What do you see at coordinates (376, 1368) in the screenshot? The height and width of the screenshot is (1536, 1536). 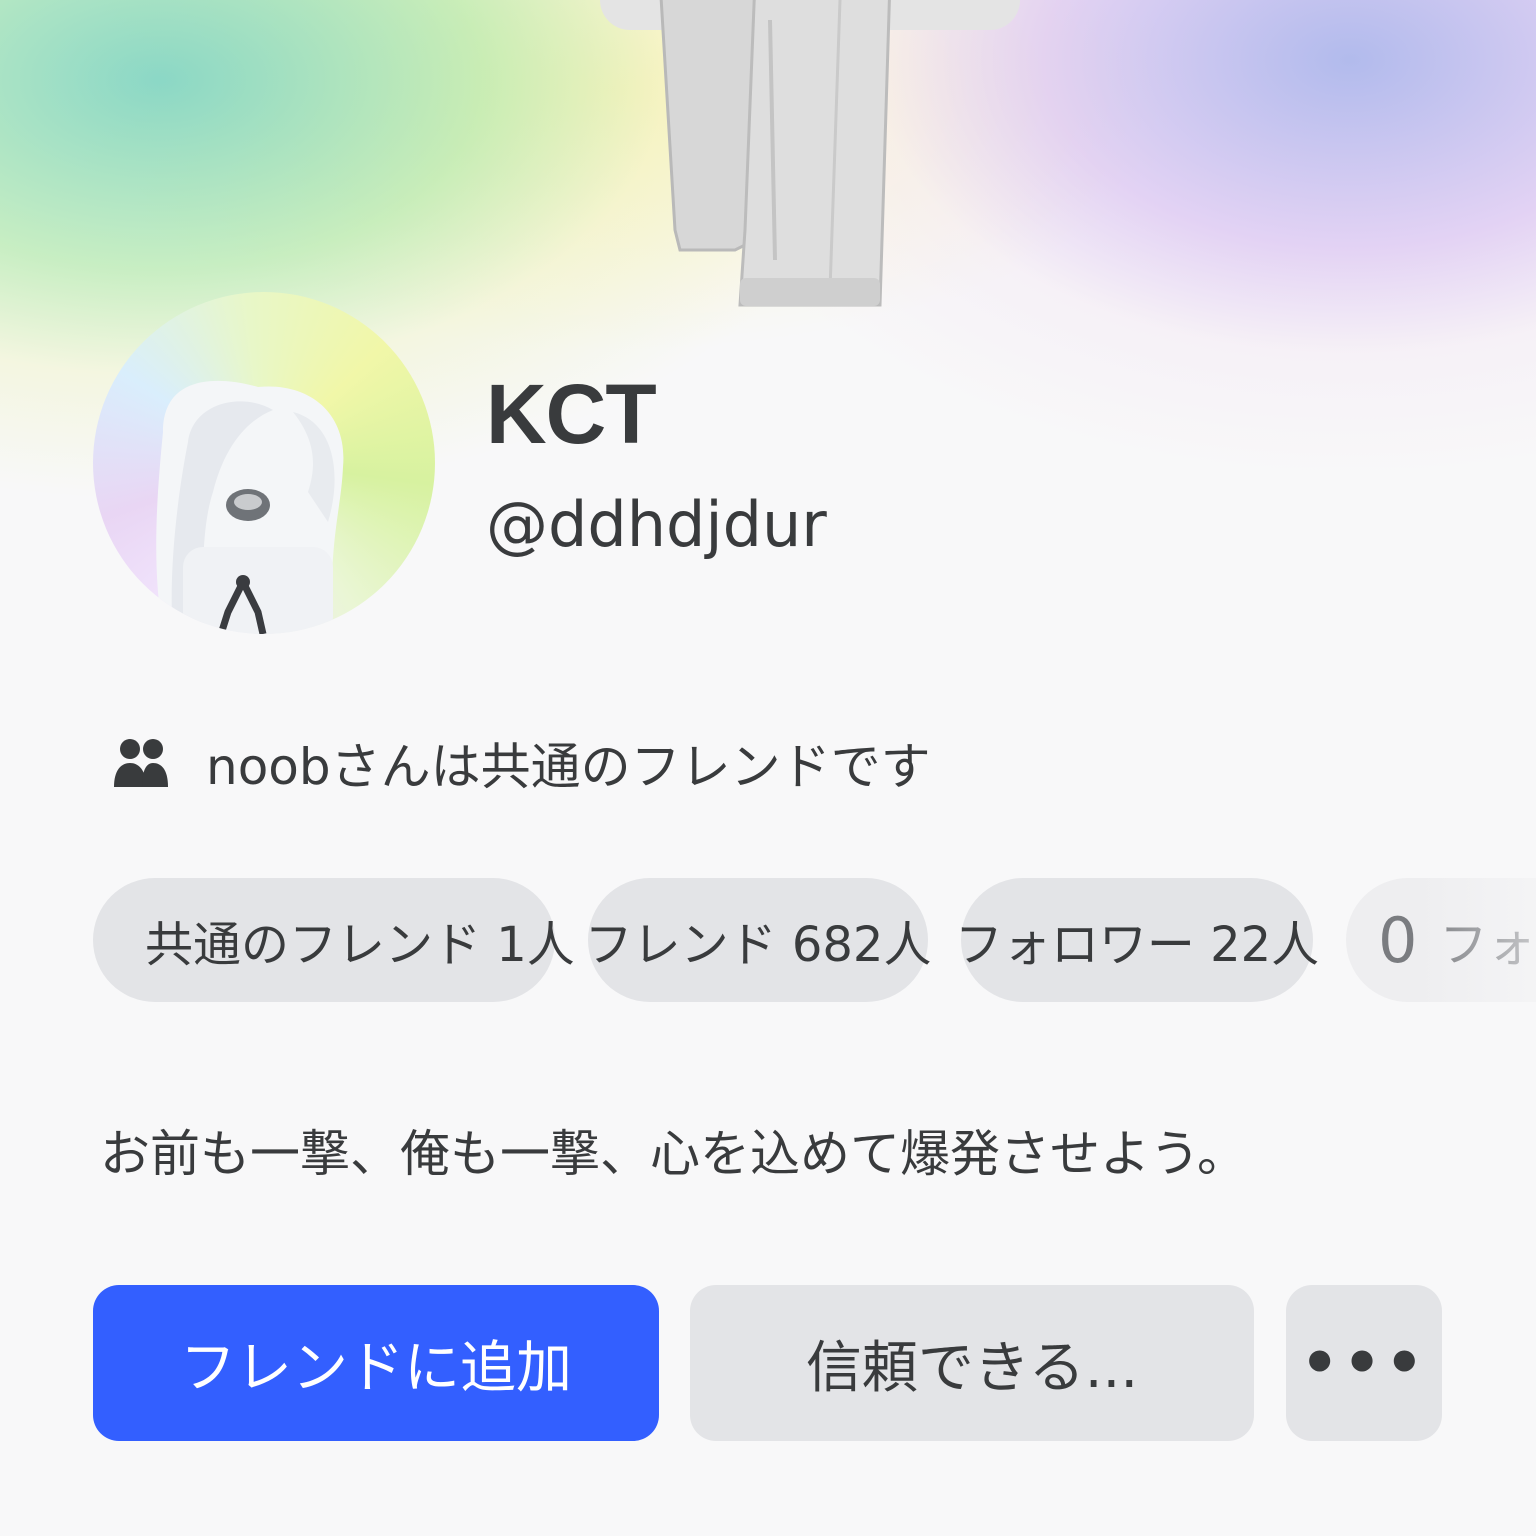 I see `add-friend-label: フレンドに追加` at bounding box center [376, 1368].